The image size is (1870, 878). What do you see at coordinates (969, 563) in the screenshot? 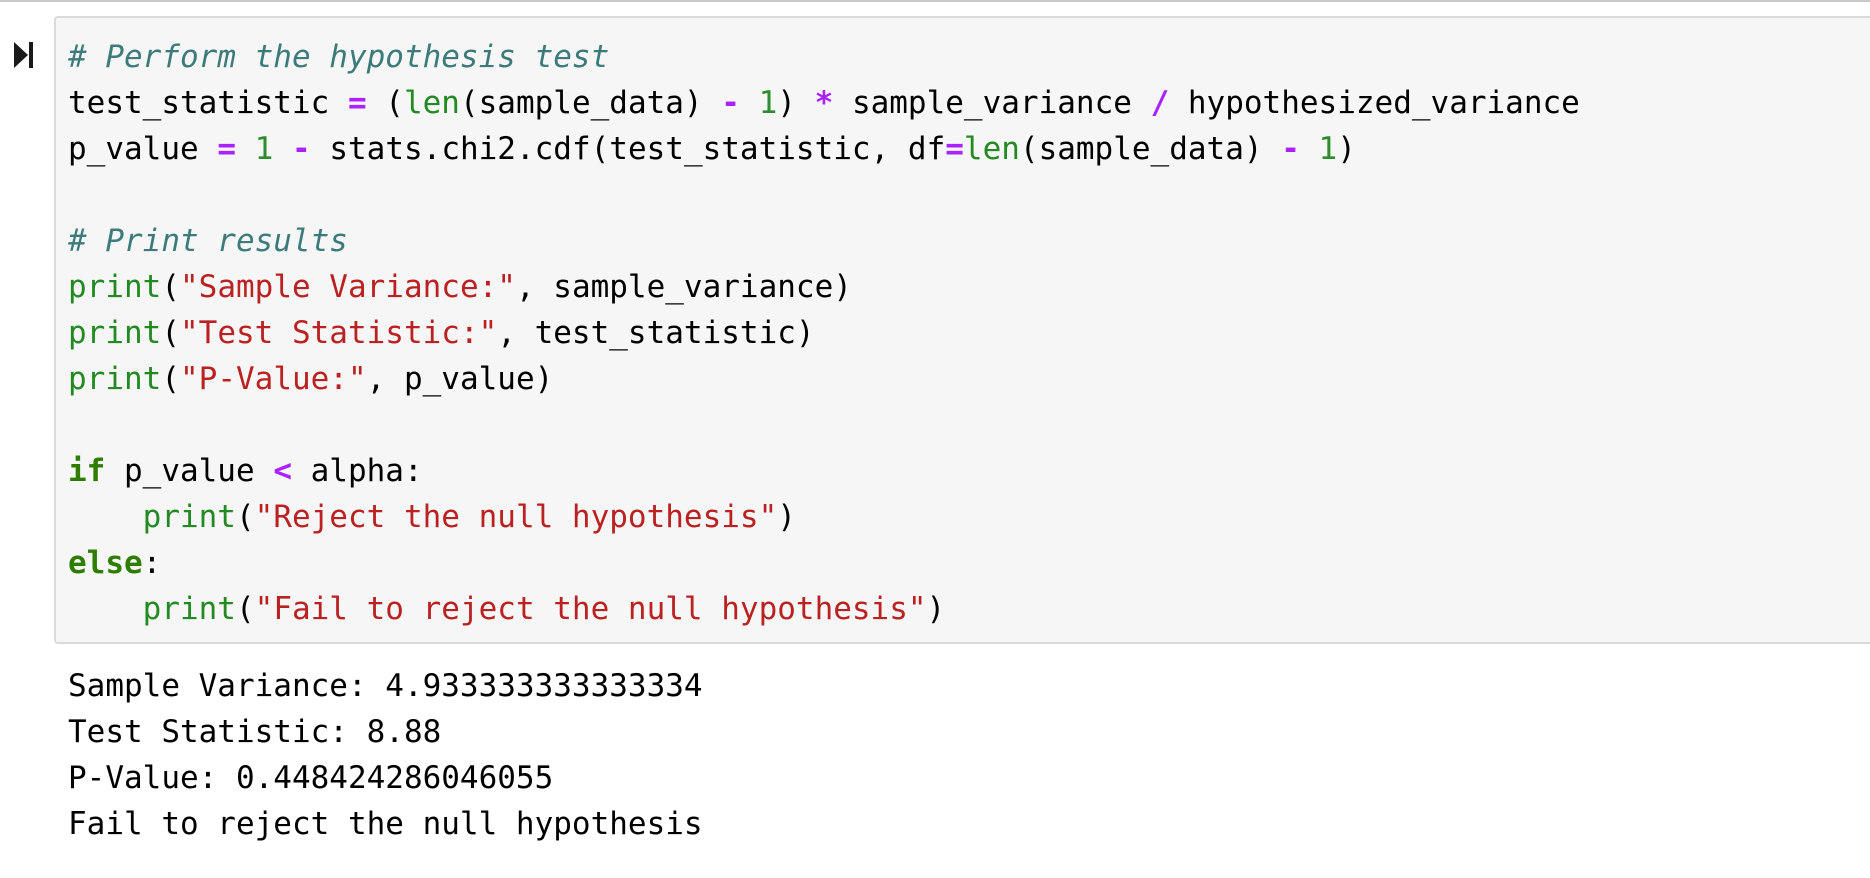
I see `code-line: else:` at bounding box center [969, 563].